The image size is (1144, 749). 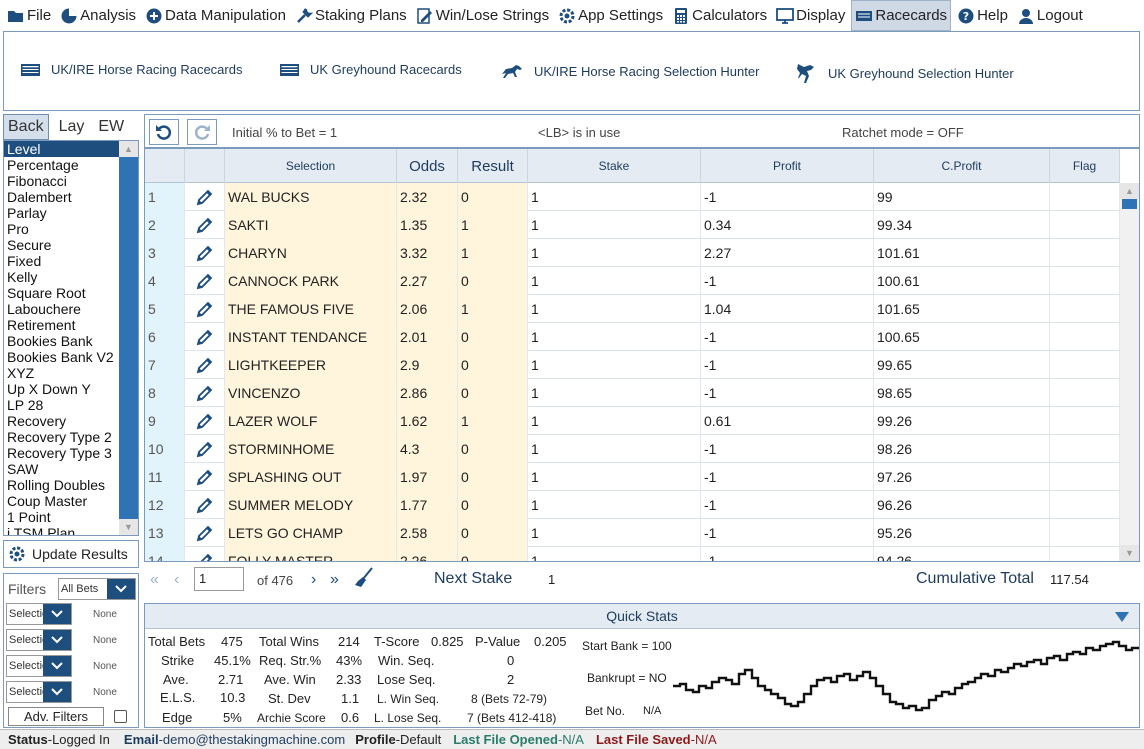 I want to click on column-header: C.Profit, so click(x=962, y=166).